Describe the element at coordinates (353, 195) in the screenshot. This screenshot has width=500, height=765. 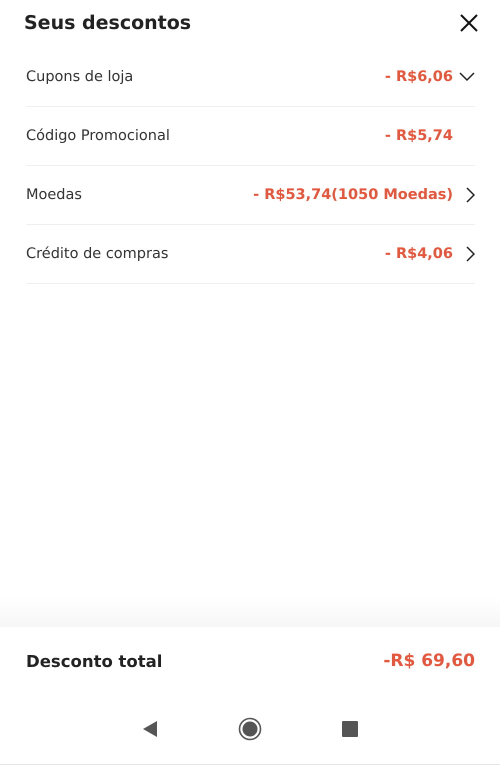
I see `discount-amount: - R$53,74(1050 Moedas)` at that location.